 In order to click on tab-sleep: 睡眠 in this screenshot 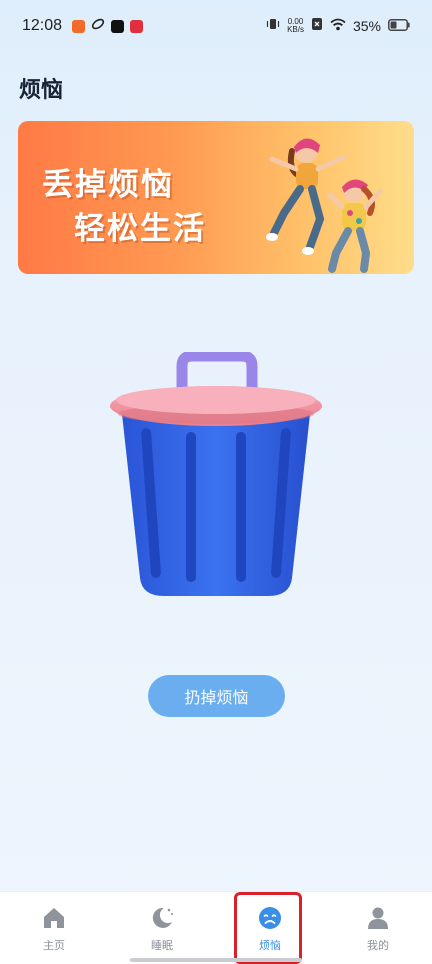, I will do `click(162, 928)`.